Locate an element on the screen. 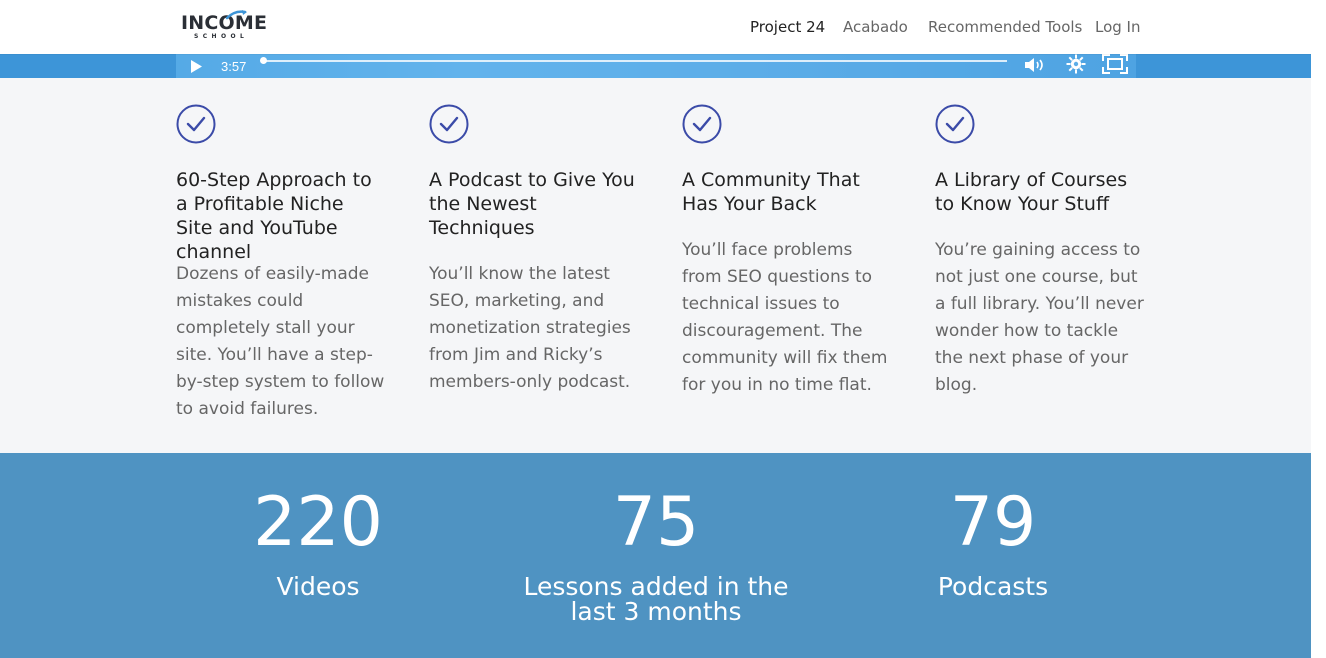 This screenshot has width=1326, height=658. volume-icon is located at coordinates (1036, 65).